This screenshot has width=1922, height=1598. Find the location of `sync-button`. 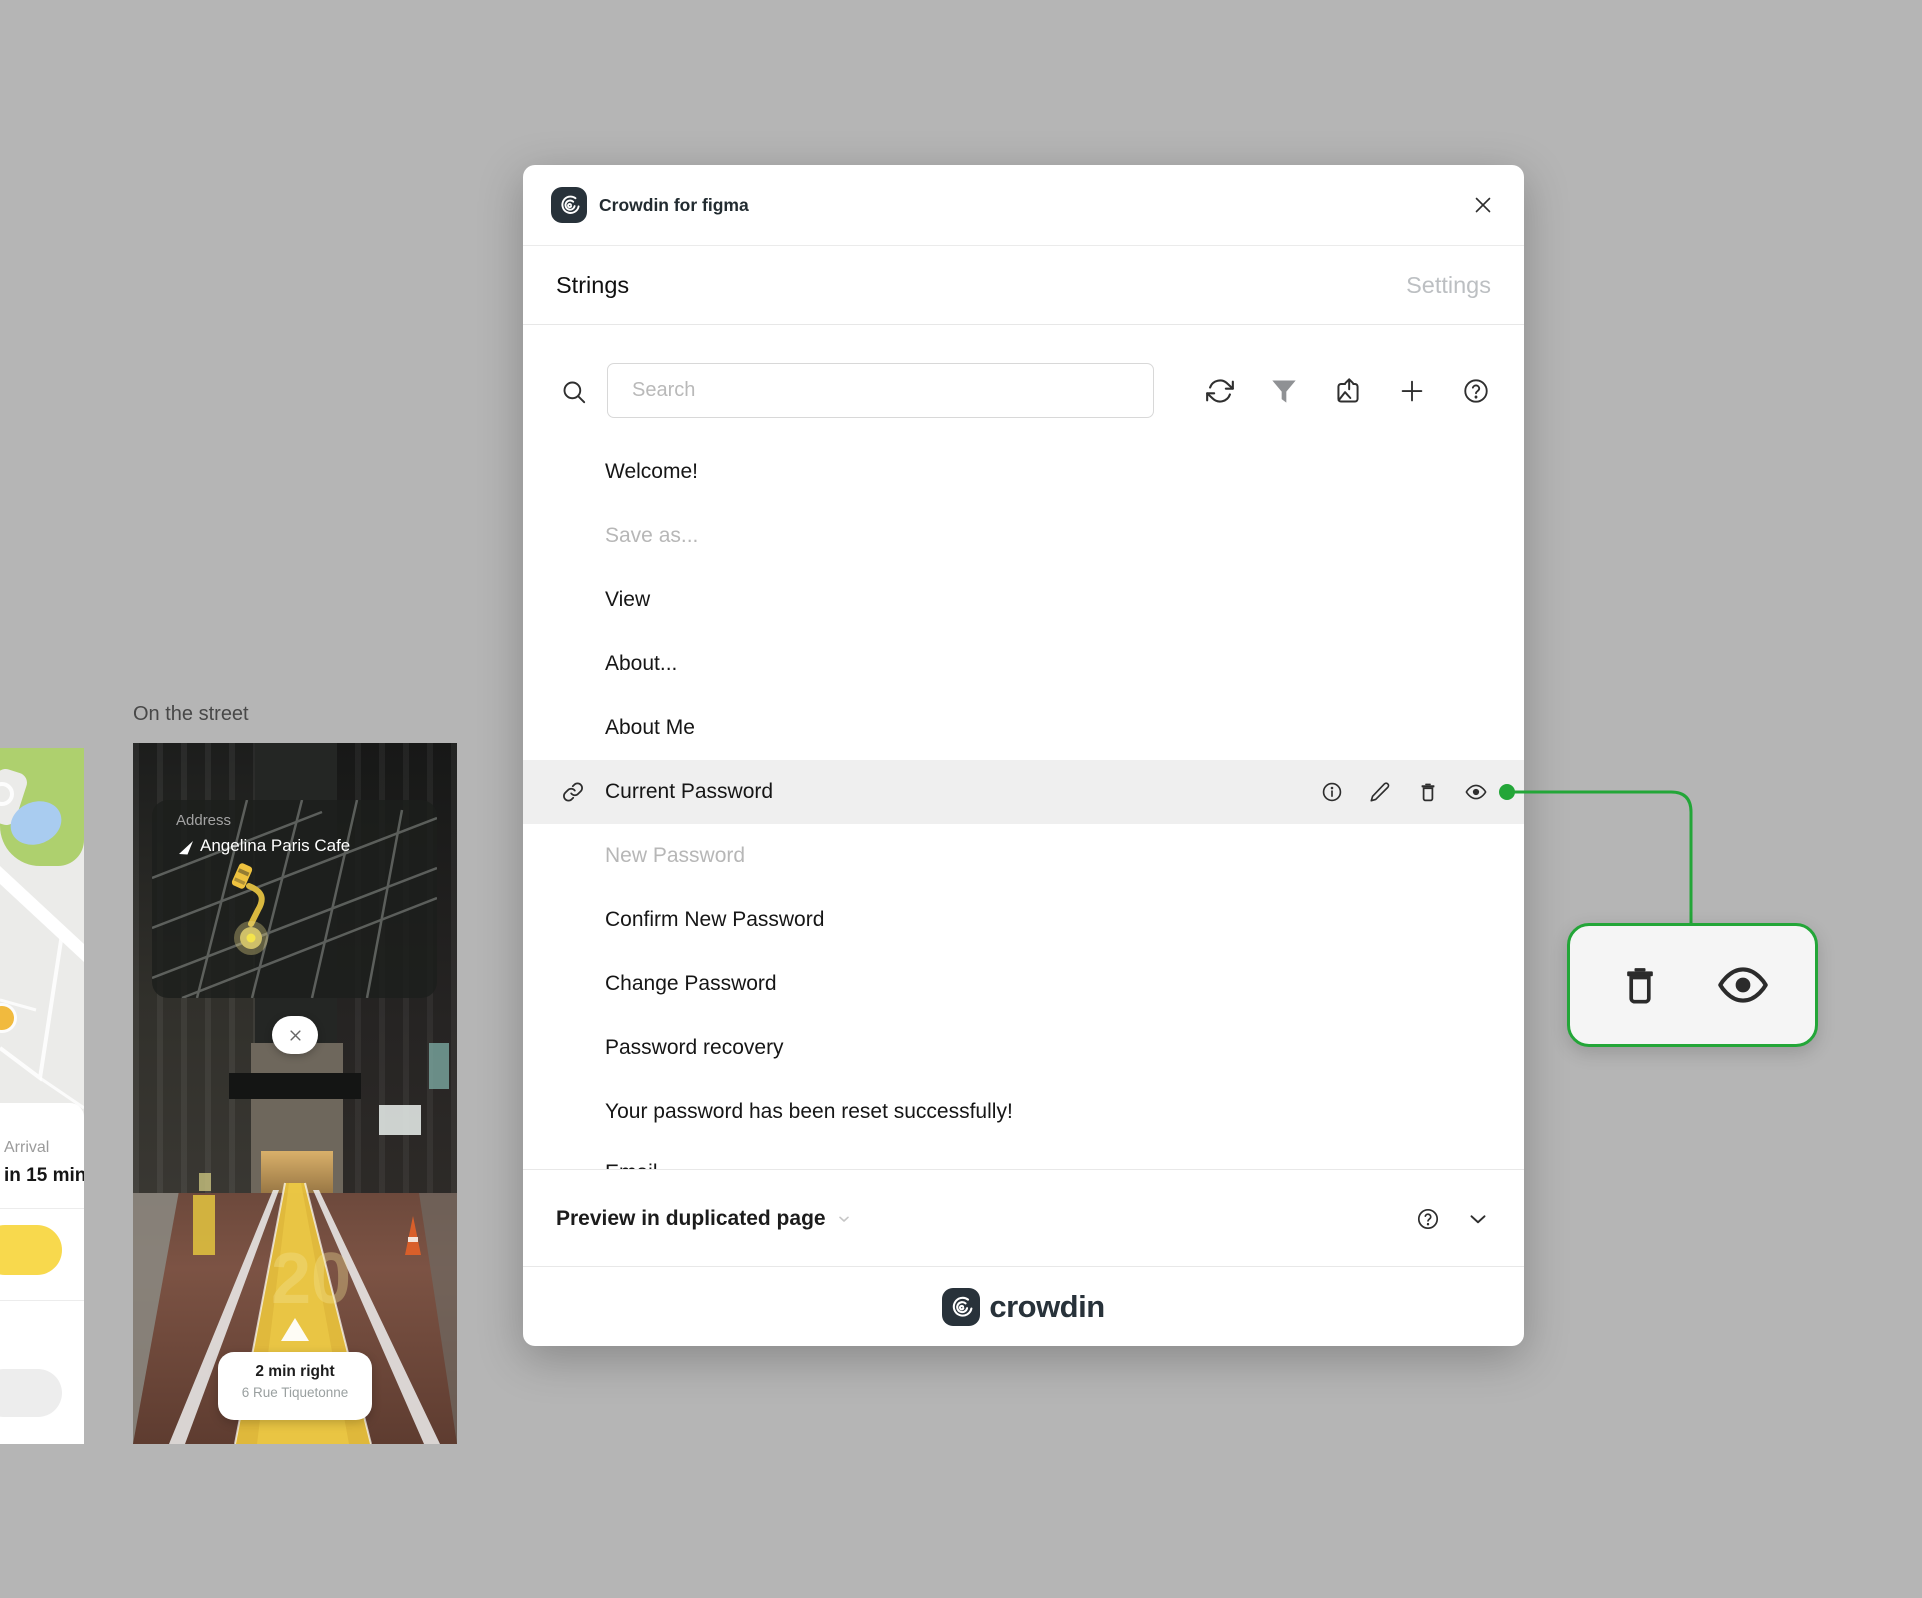

sync-button is located at coordinates (1220, 391).